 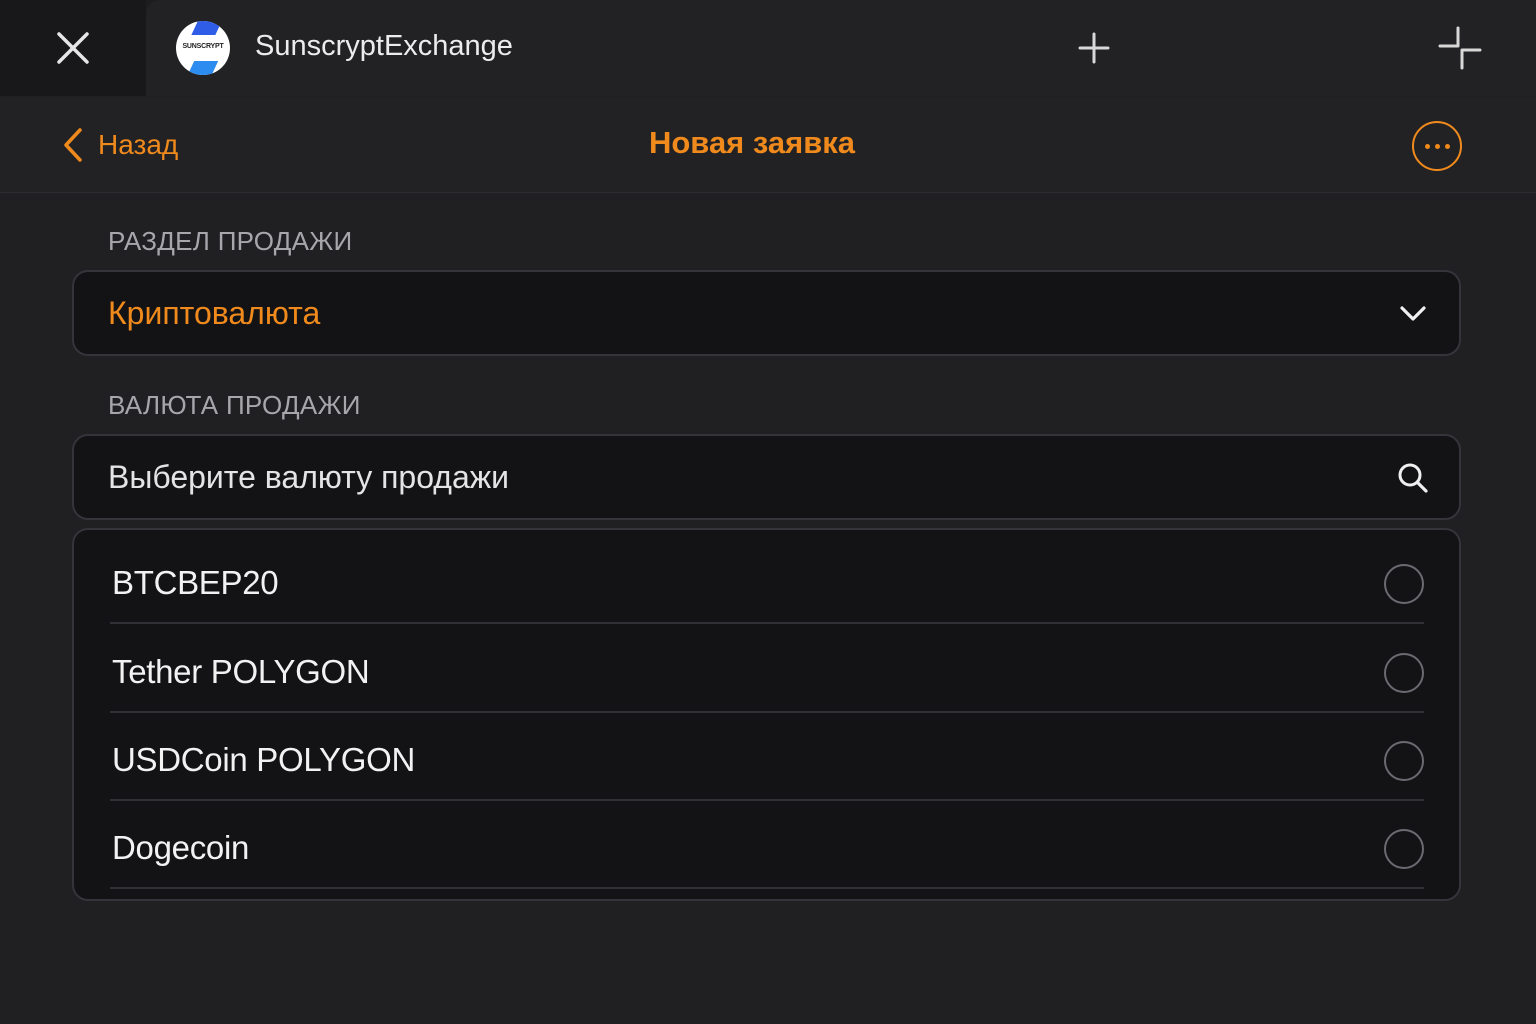 I want to click on logo-text: SUNSCRYPT, so click(x=203, y=46).